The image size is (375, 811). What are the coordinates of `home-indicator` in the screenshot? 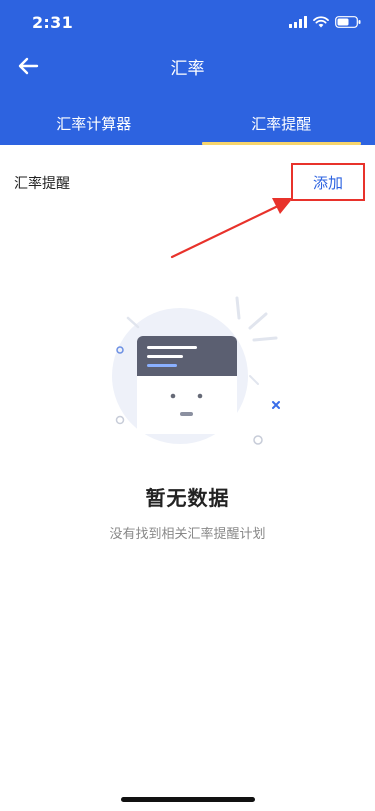 It's located at (188, 799).